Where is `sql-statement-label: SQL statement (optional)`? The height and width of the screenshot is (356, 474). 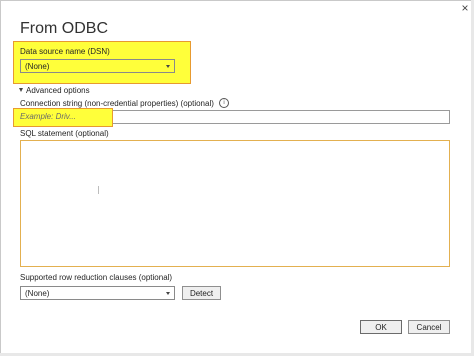
sql-statement-label: SQL statement (optional) is located at coordinates (64, 133).